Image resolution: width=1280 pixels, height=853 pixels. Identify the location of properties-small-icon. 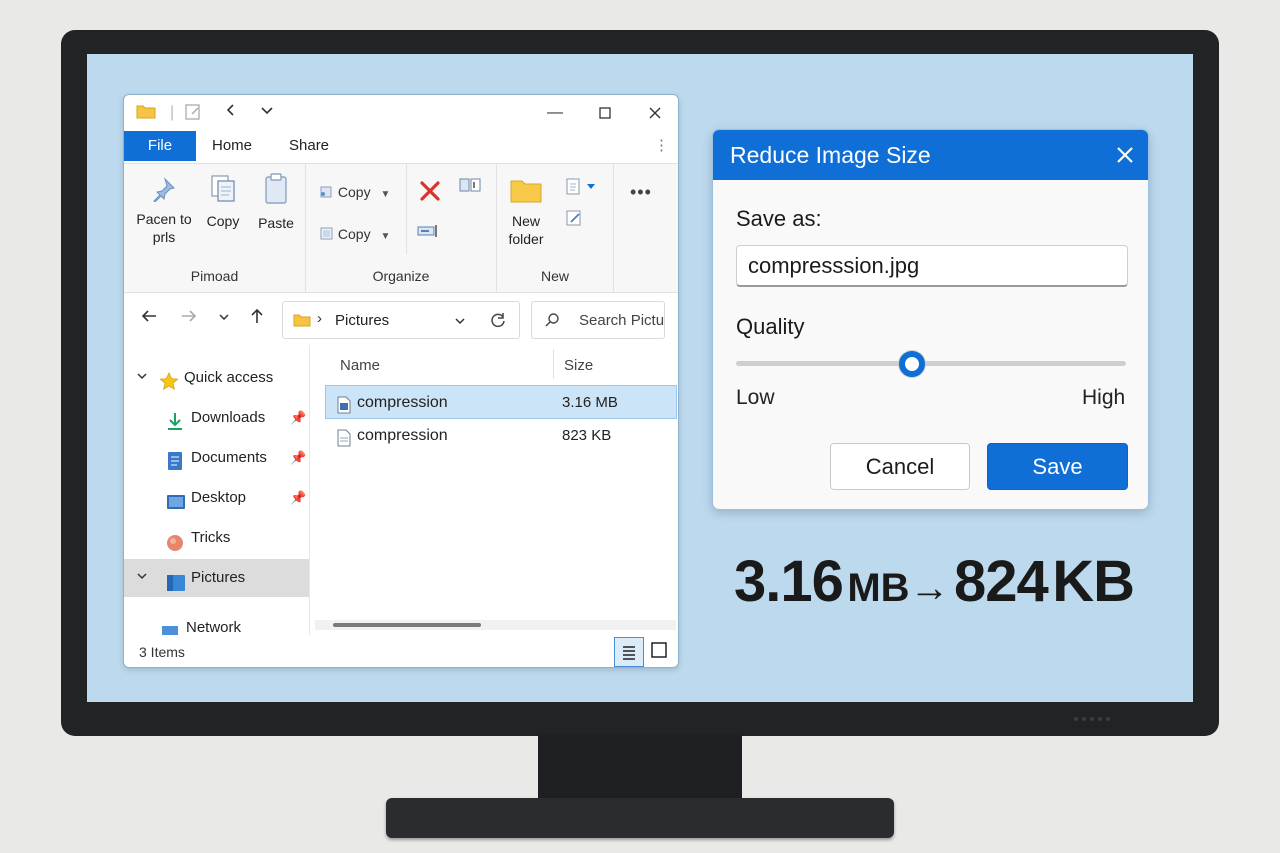
(428, 233).